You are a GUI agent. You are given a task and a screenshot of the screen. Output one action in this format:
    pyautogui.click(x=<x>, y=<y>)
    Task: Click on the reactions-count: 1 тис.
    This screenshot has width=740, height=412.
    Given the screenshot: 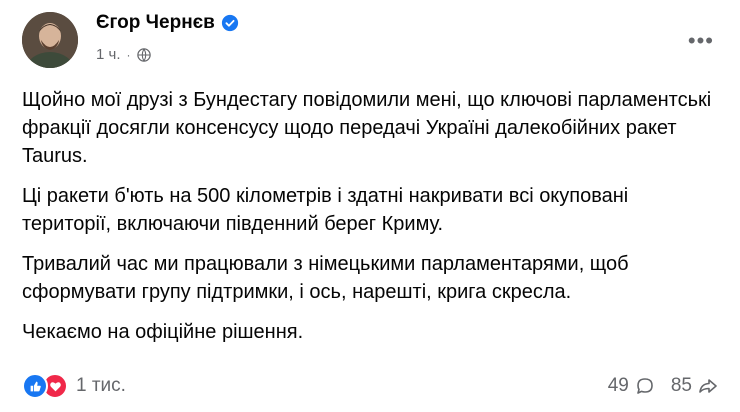 What is the action you would take?
    pyautogui.click(x=101, y=386)
    